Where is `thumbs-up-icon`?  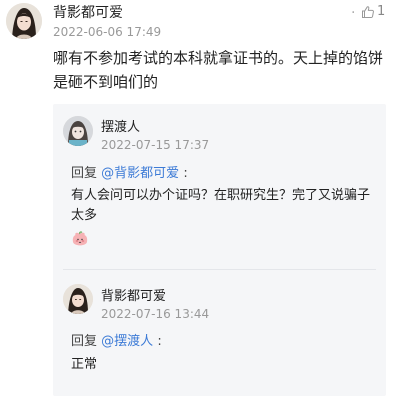
thumbs-up-icon is located at coordinates (368, 12).